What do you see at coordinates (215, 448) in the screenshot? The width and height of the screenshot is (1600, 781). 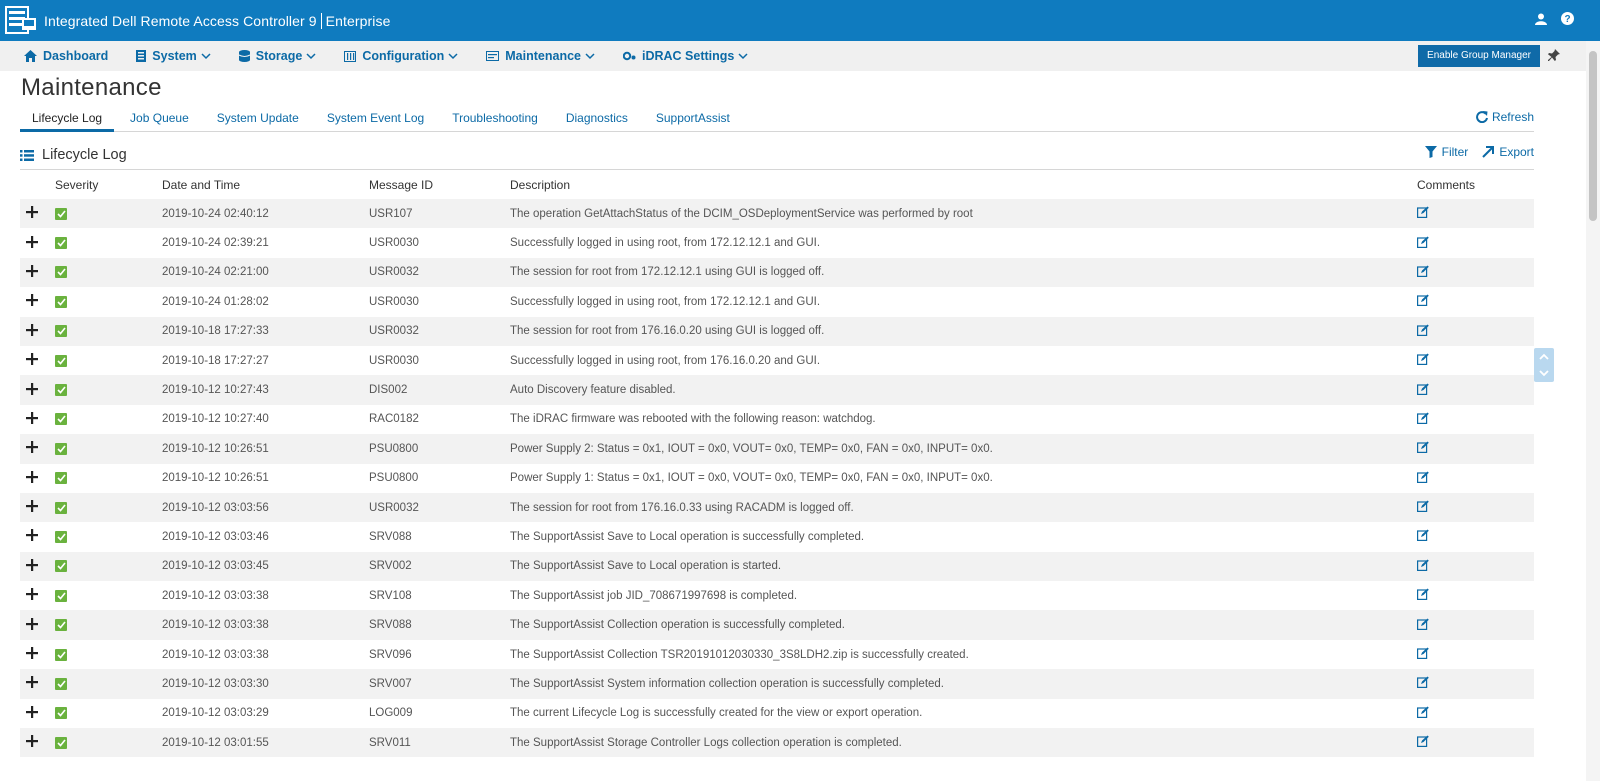 I see `row-date: 2019-10-12 10:26:51` at bounding box center [215, 448].